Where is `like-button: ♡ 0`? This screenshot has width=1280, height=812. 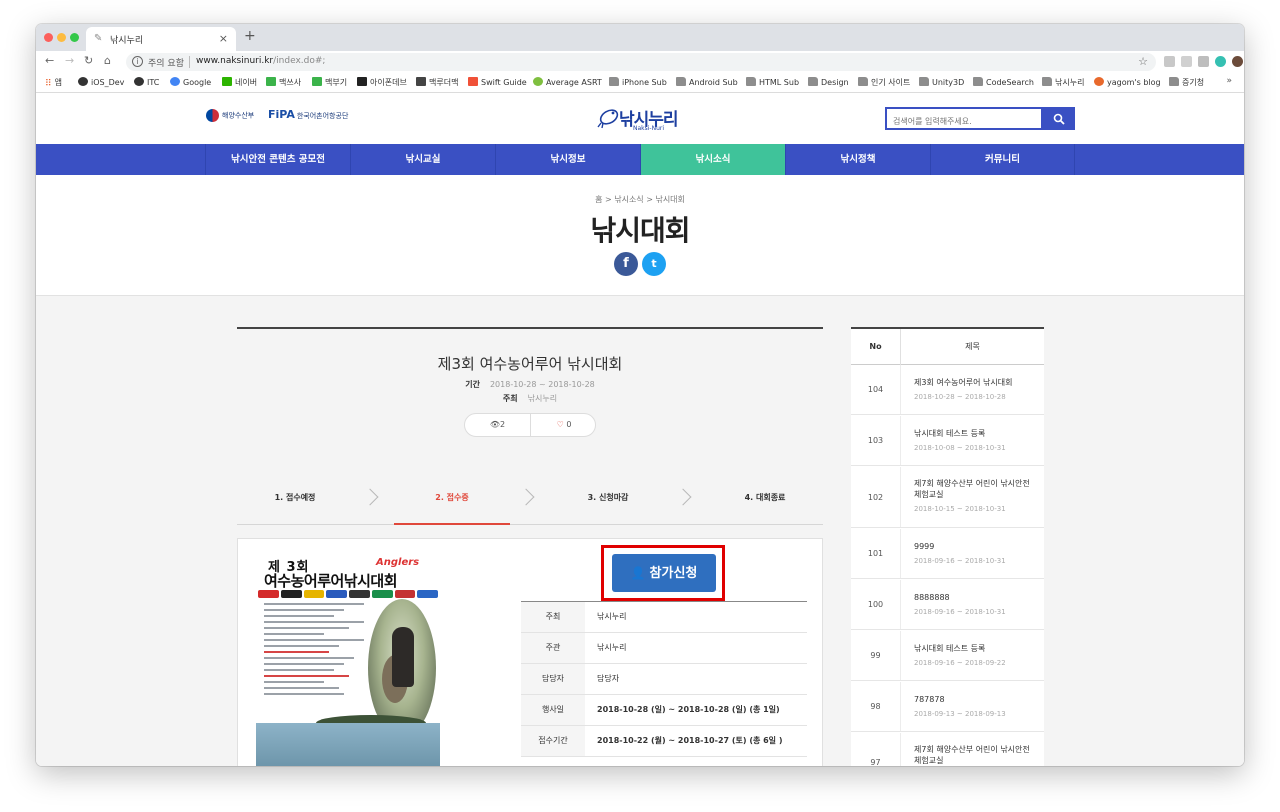
like-button: ♡ 0 is located at coordinates (564, 425).